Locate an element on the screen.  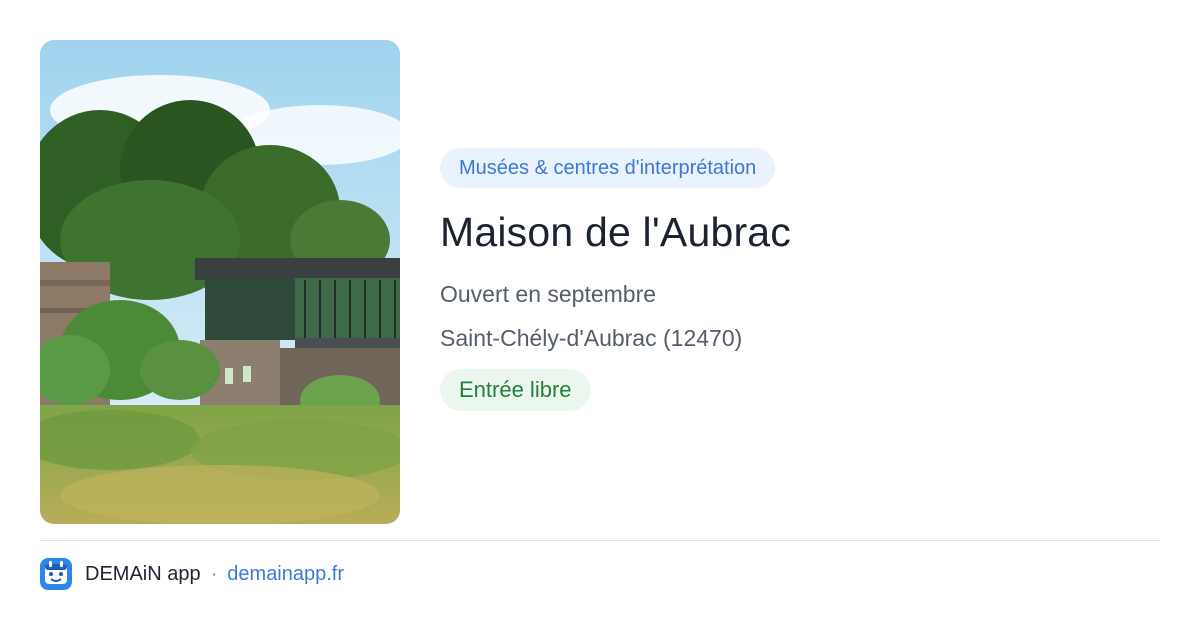
footer: DEMAiN app · demainapp.fr is located at coordinates (192, 574).